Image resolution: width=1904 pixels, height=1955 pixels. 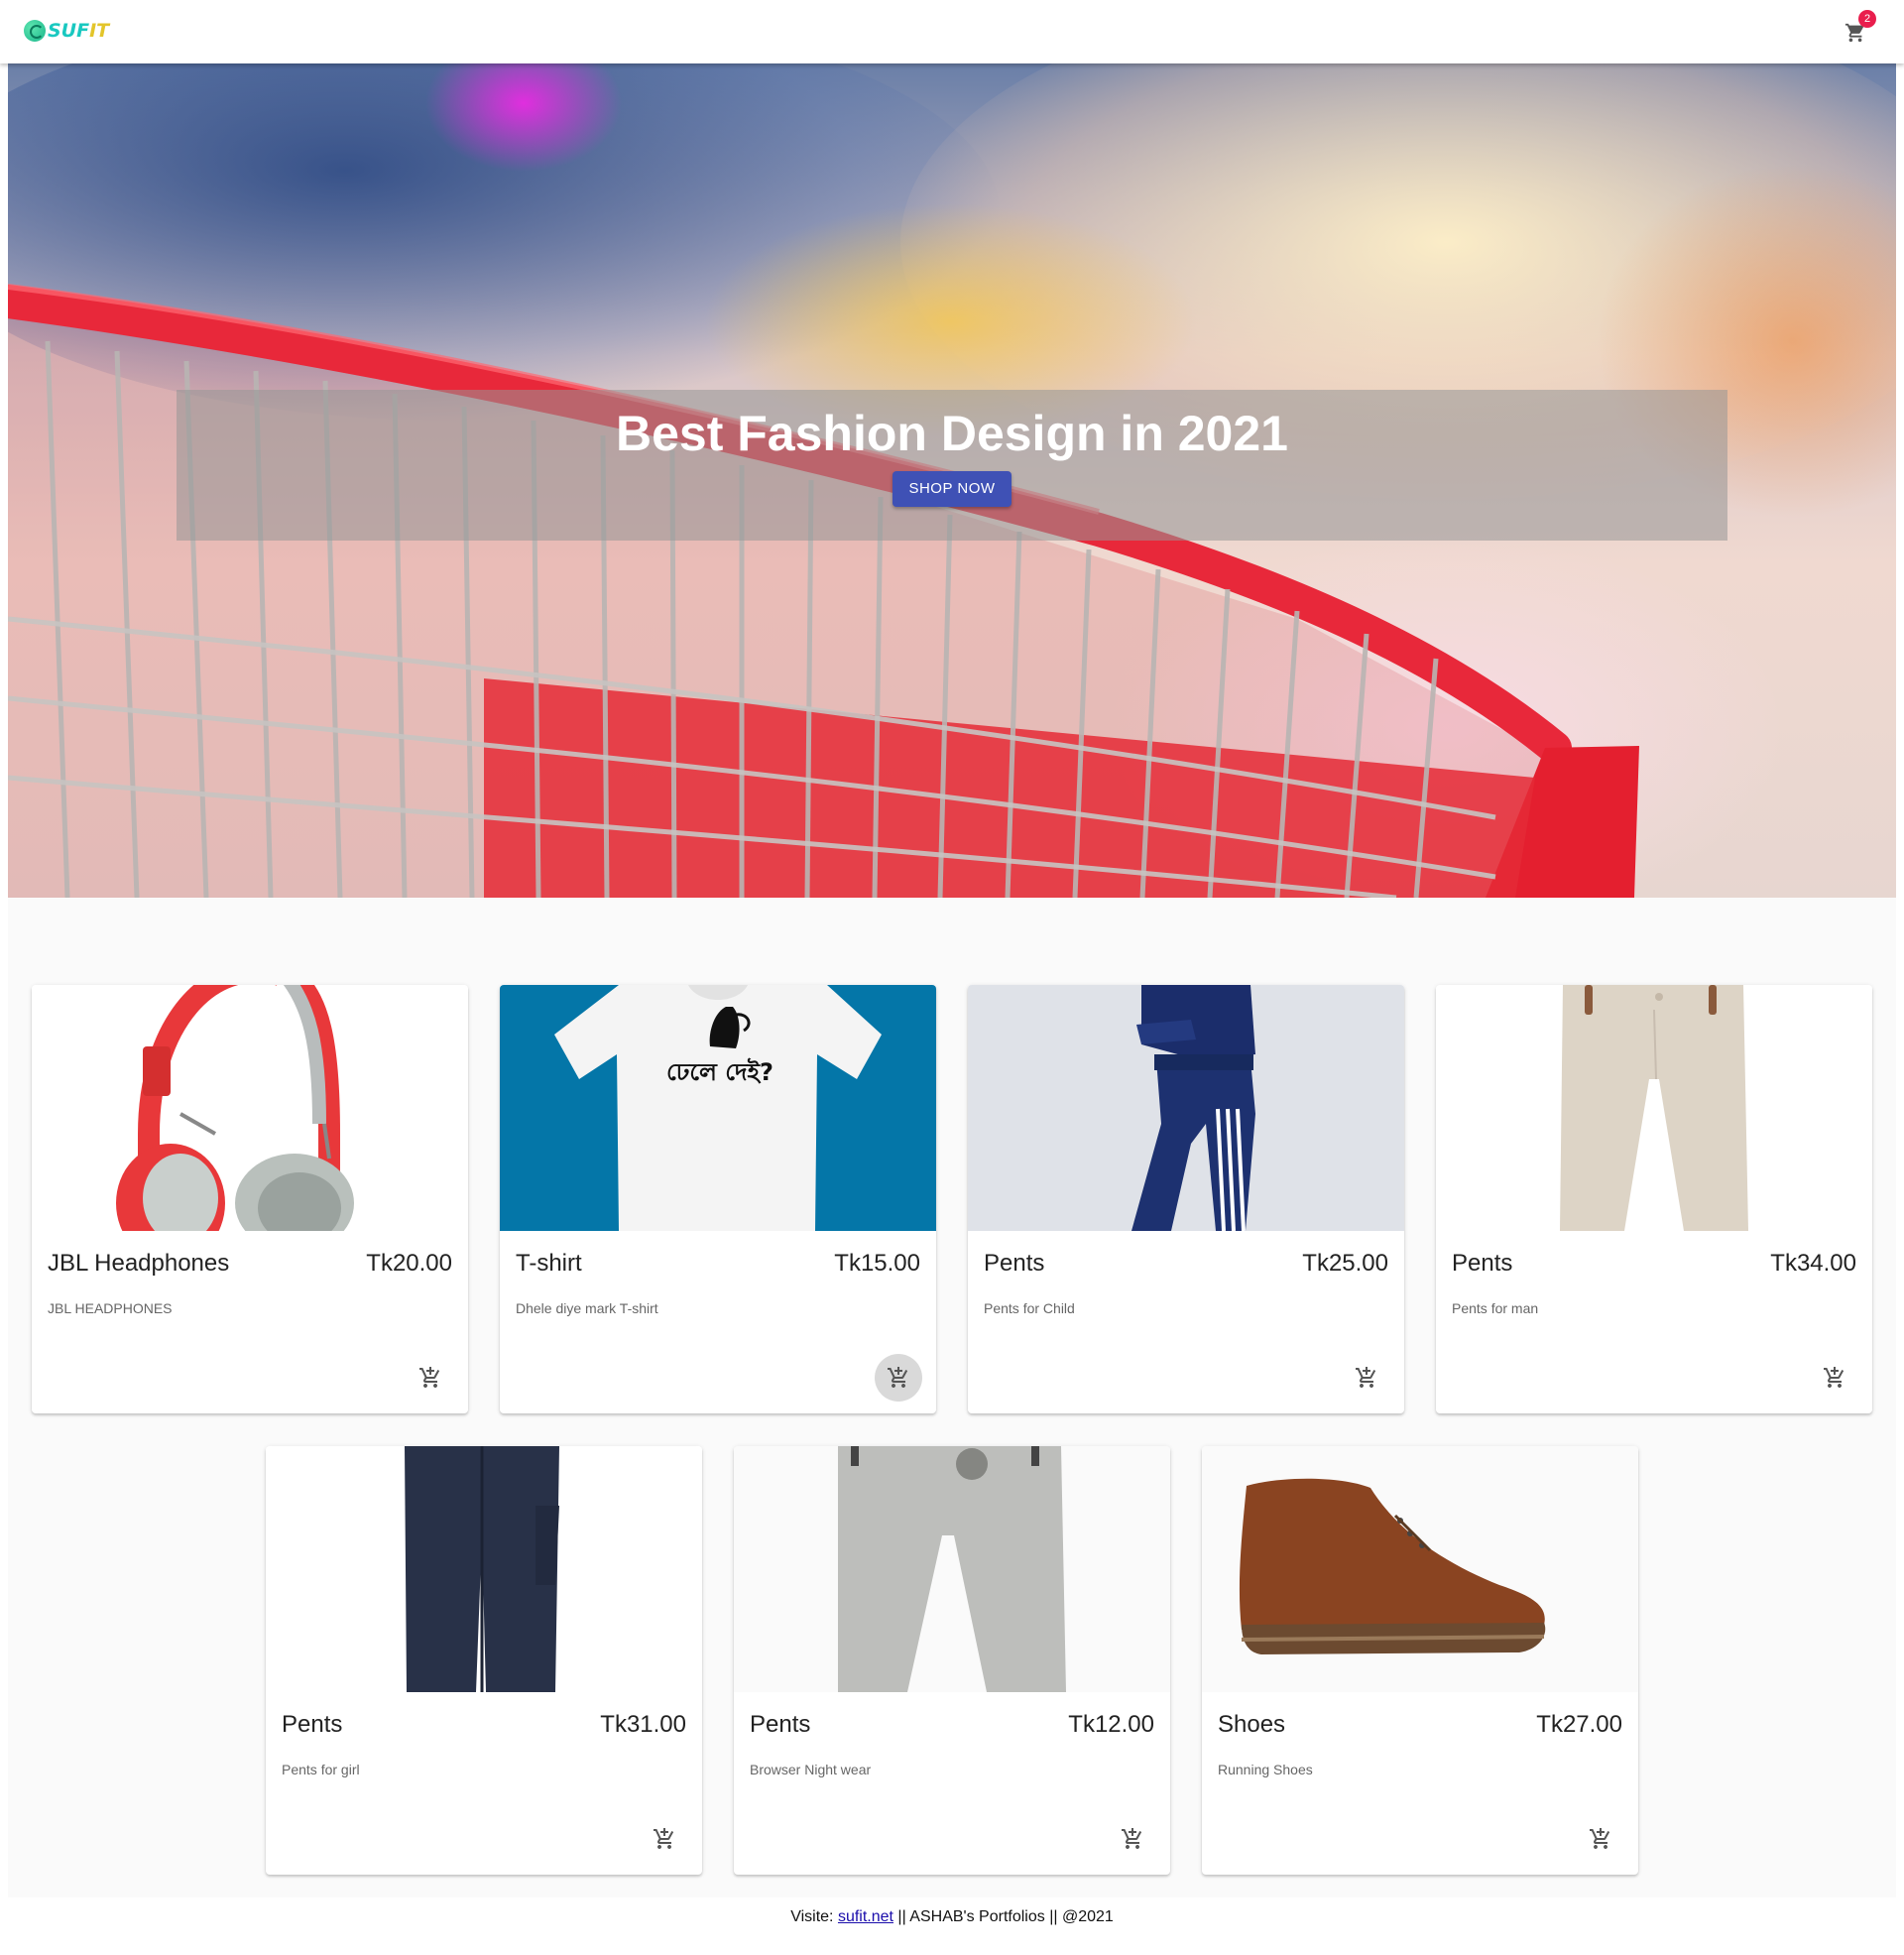 I want to click on product-price: Tk20.00, so click(x=409, y=1264).